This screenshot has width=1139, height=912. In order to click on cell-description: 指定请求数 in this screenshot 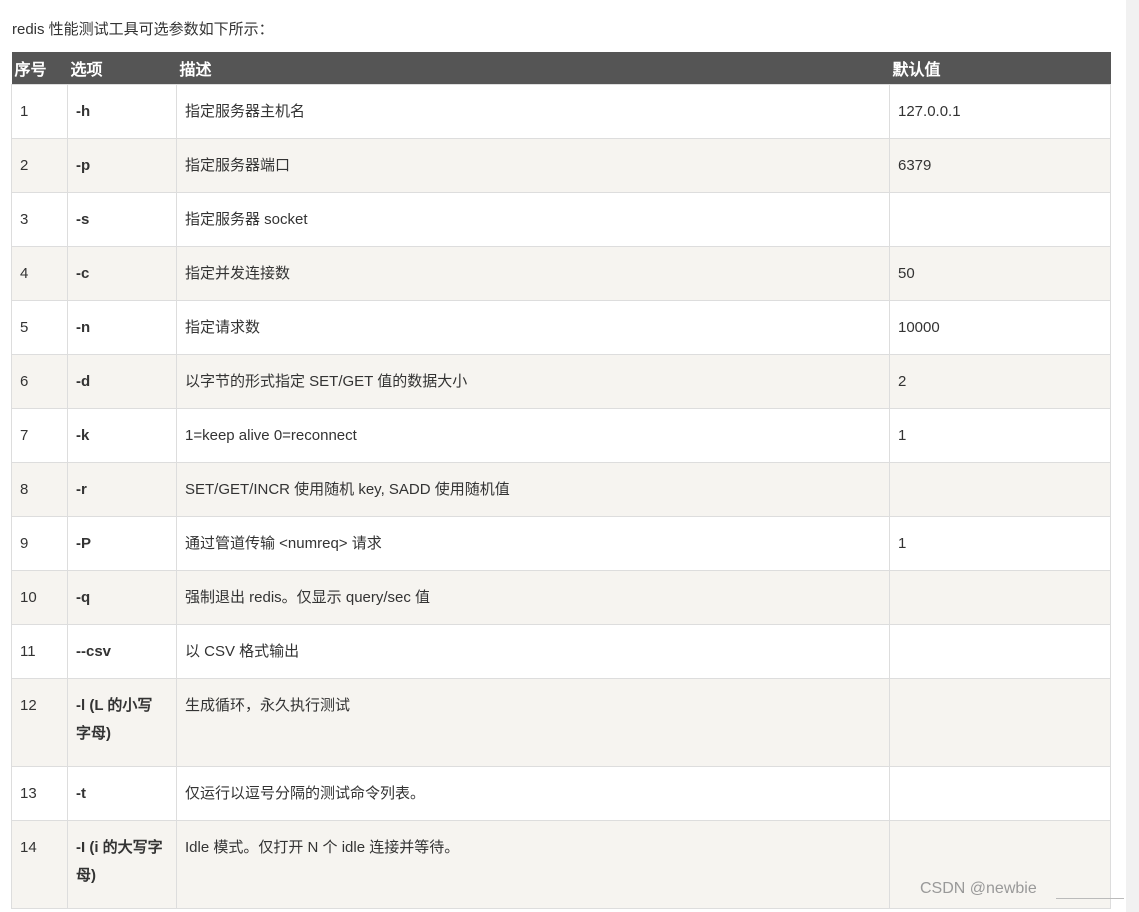, I will do `click(533, 327)`.